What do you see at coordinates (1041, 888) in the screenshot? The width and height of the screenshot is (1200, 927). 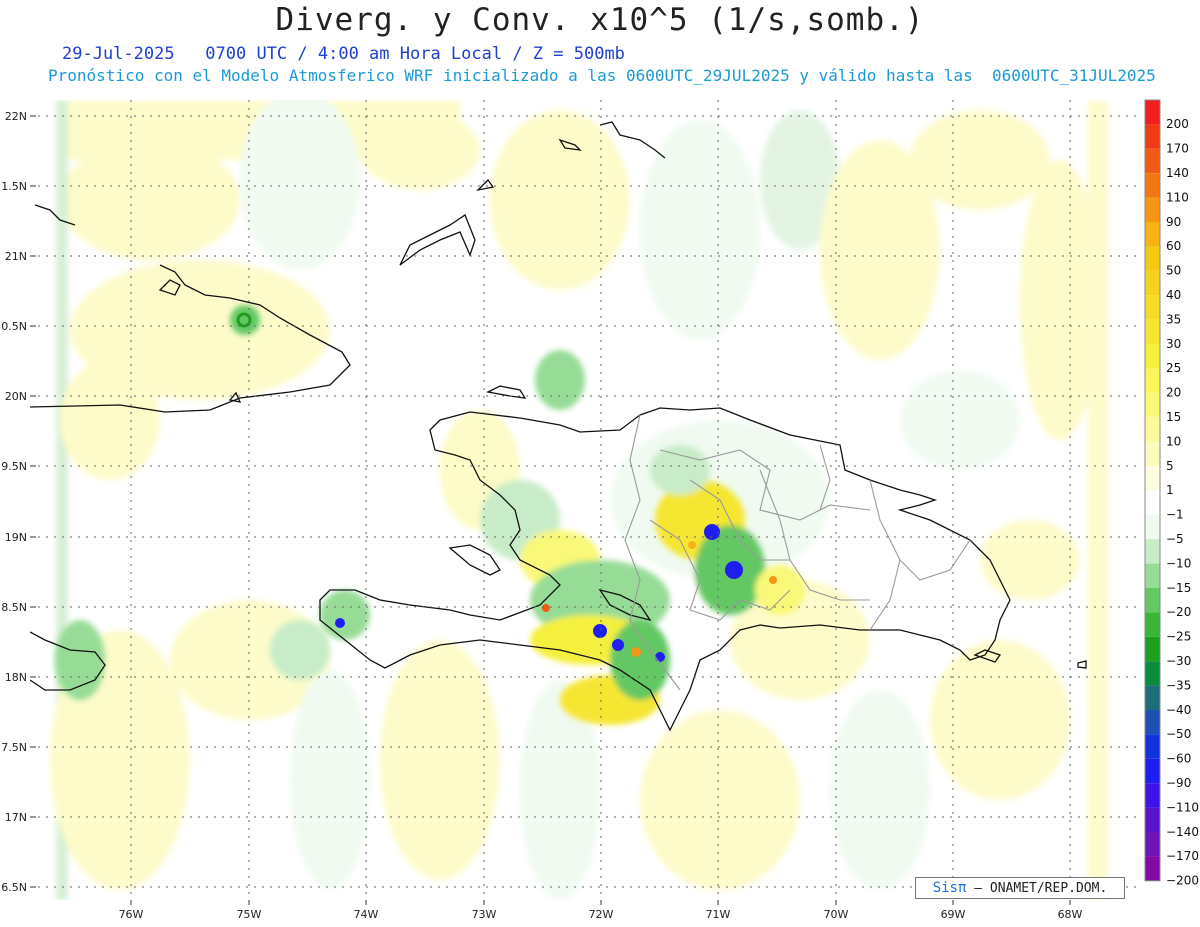 I see `credit-text: – ONAMET/REP.DOM.` at bounding box center [1041, 888].